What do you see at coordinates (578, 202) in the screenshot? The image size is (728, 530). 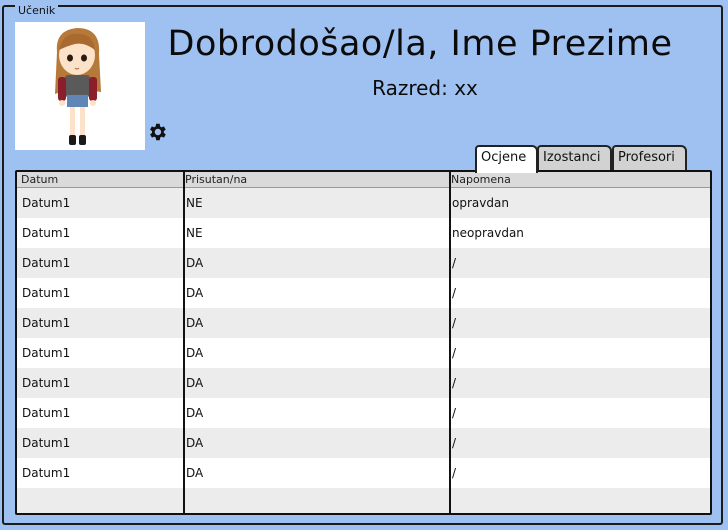 I see `cell-napomena: opravdan` at bounding box center [578, 202].